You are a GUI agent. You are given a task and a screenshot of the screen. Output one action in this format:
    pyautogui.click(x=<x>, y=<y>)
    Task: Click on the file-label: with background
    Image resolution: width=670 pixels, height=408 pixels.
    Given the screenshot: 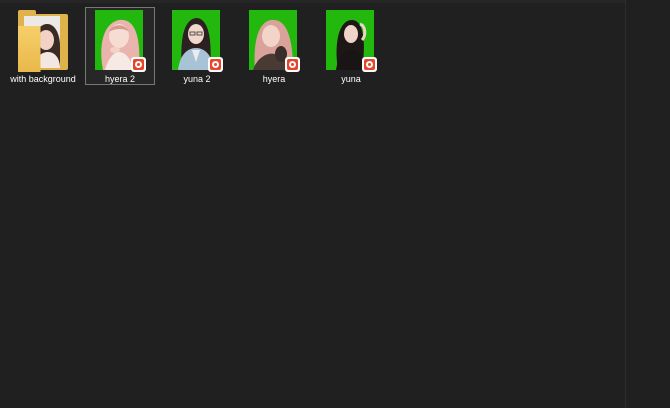 What is the action you would take?
    pyautogui.click(x=43, y=79)
    